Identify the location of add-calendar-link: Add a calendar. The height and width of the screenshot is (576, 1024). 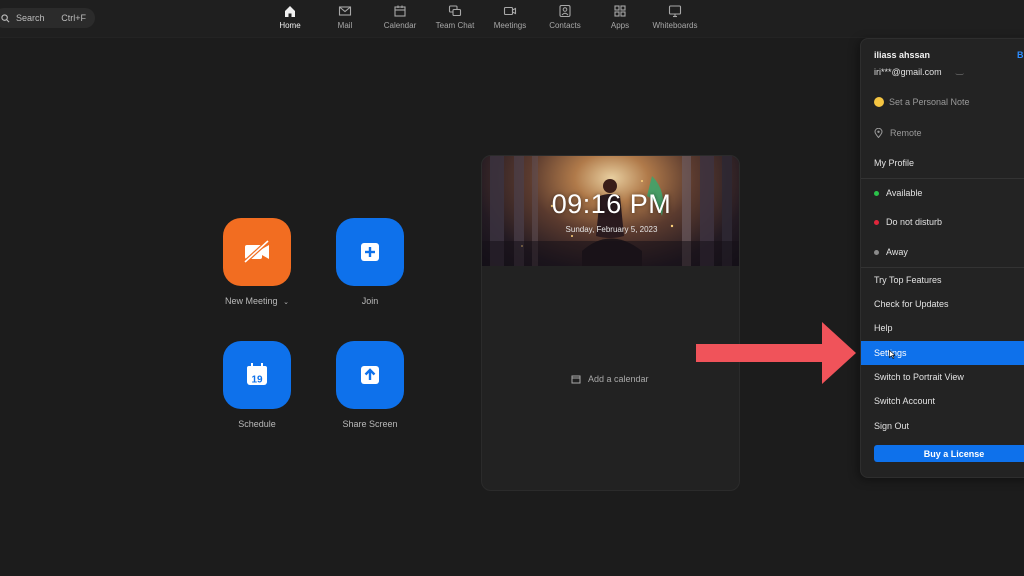
(610, 379).